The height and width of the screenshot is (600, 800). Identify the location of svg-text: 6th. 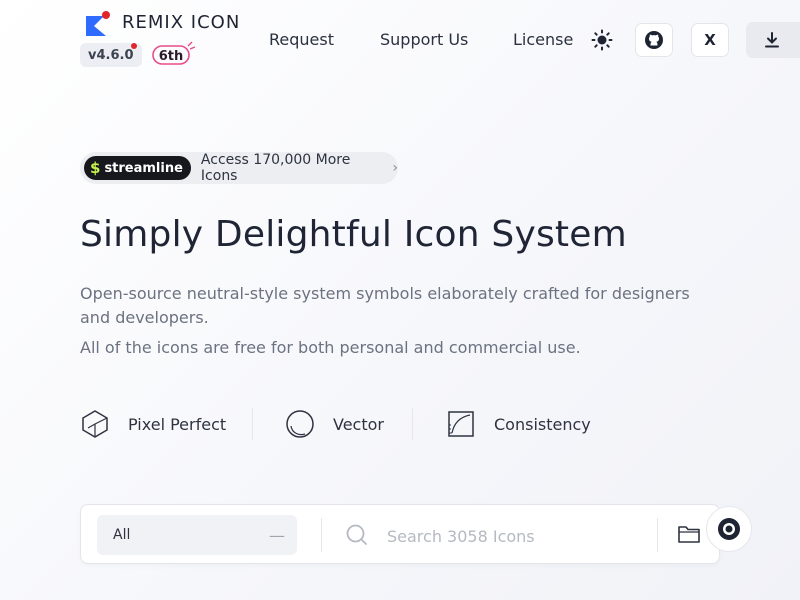
(171, 56).